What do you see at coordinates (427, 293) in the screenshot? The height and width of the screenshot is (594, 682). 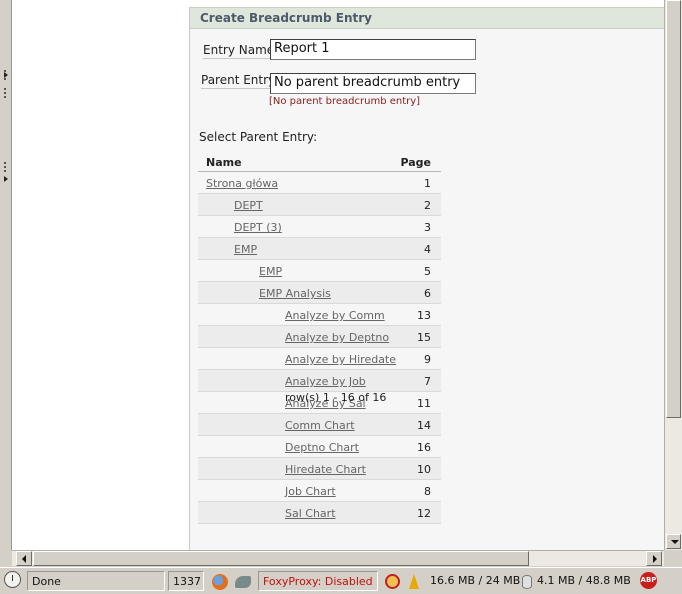 I see `page-number: 6` at bounding box center [427, 293].